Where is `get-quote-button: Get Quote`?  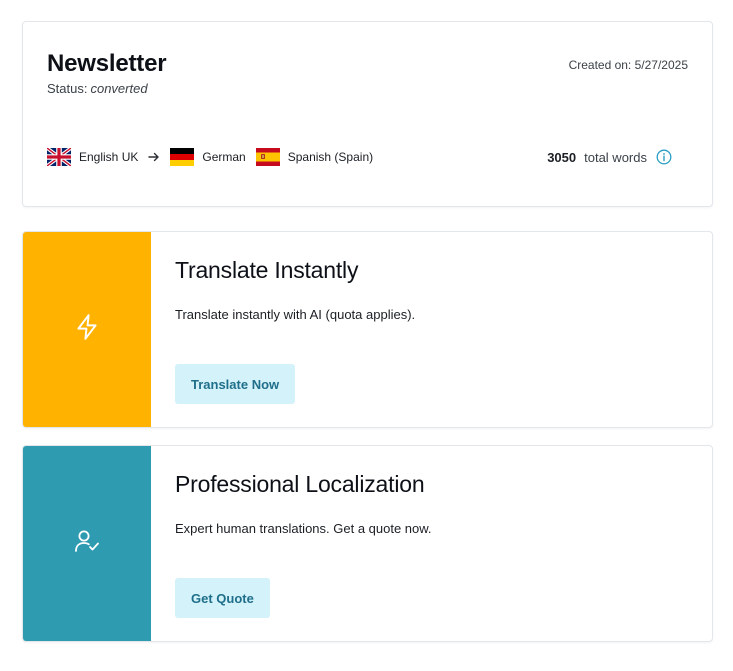
get-quote-button: Get Quote is located at coordinates (222, 598).